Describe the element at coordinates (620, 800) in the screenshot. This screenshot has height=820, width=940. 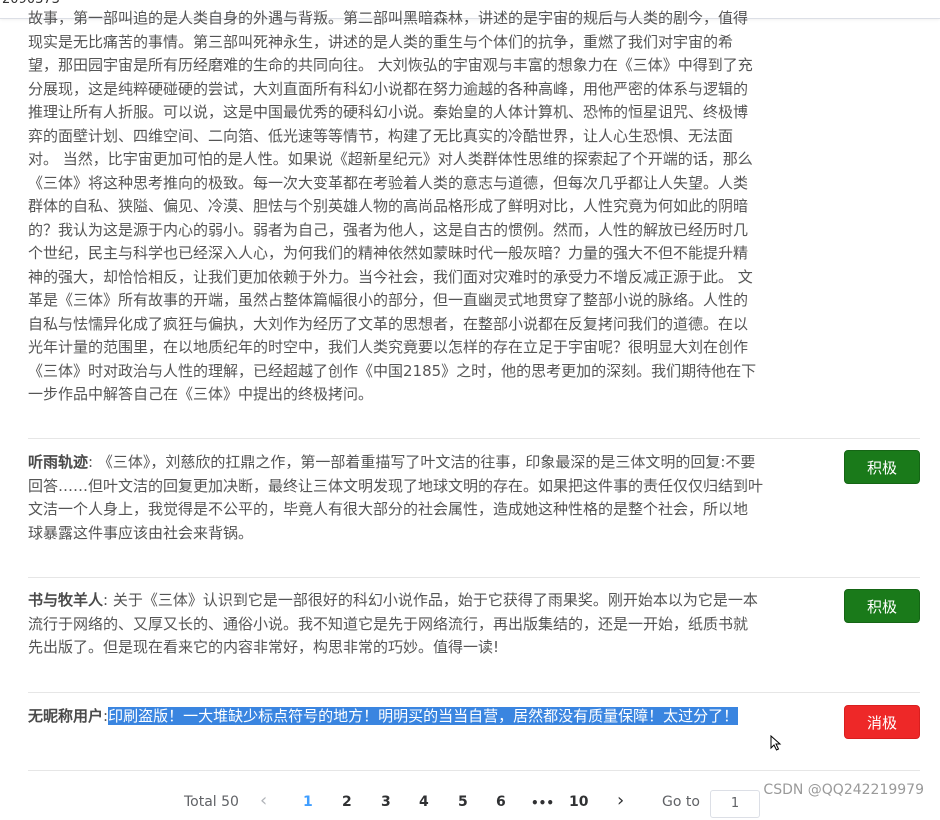
I see `next-page-icon: ›` at that location.